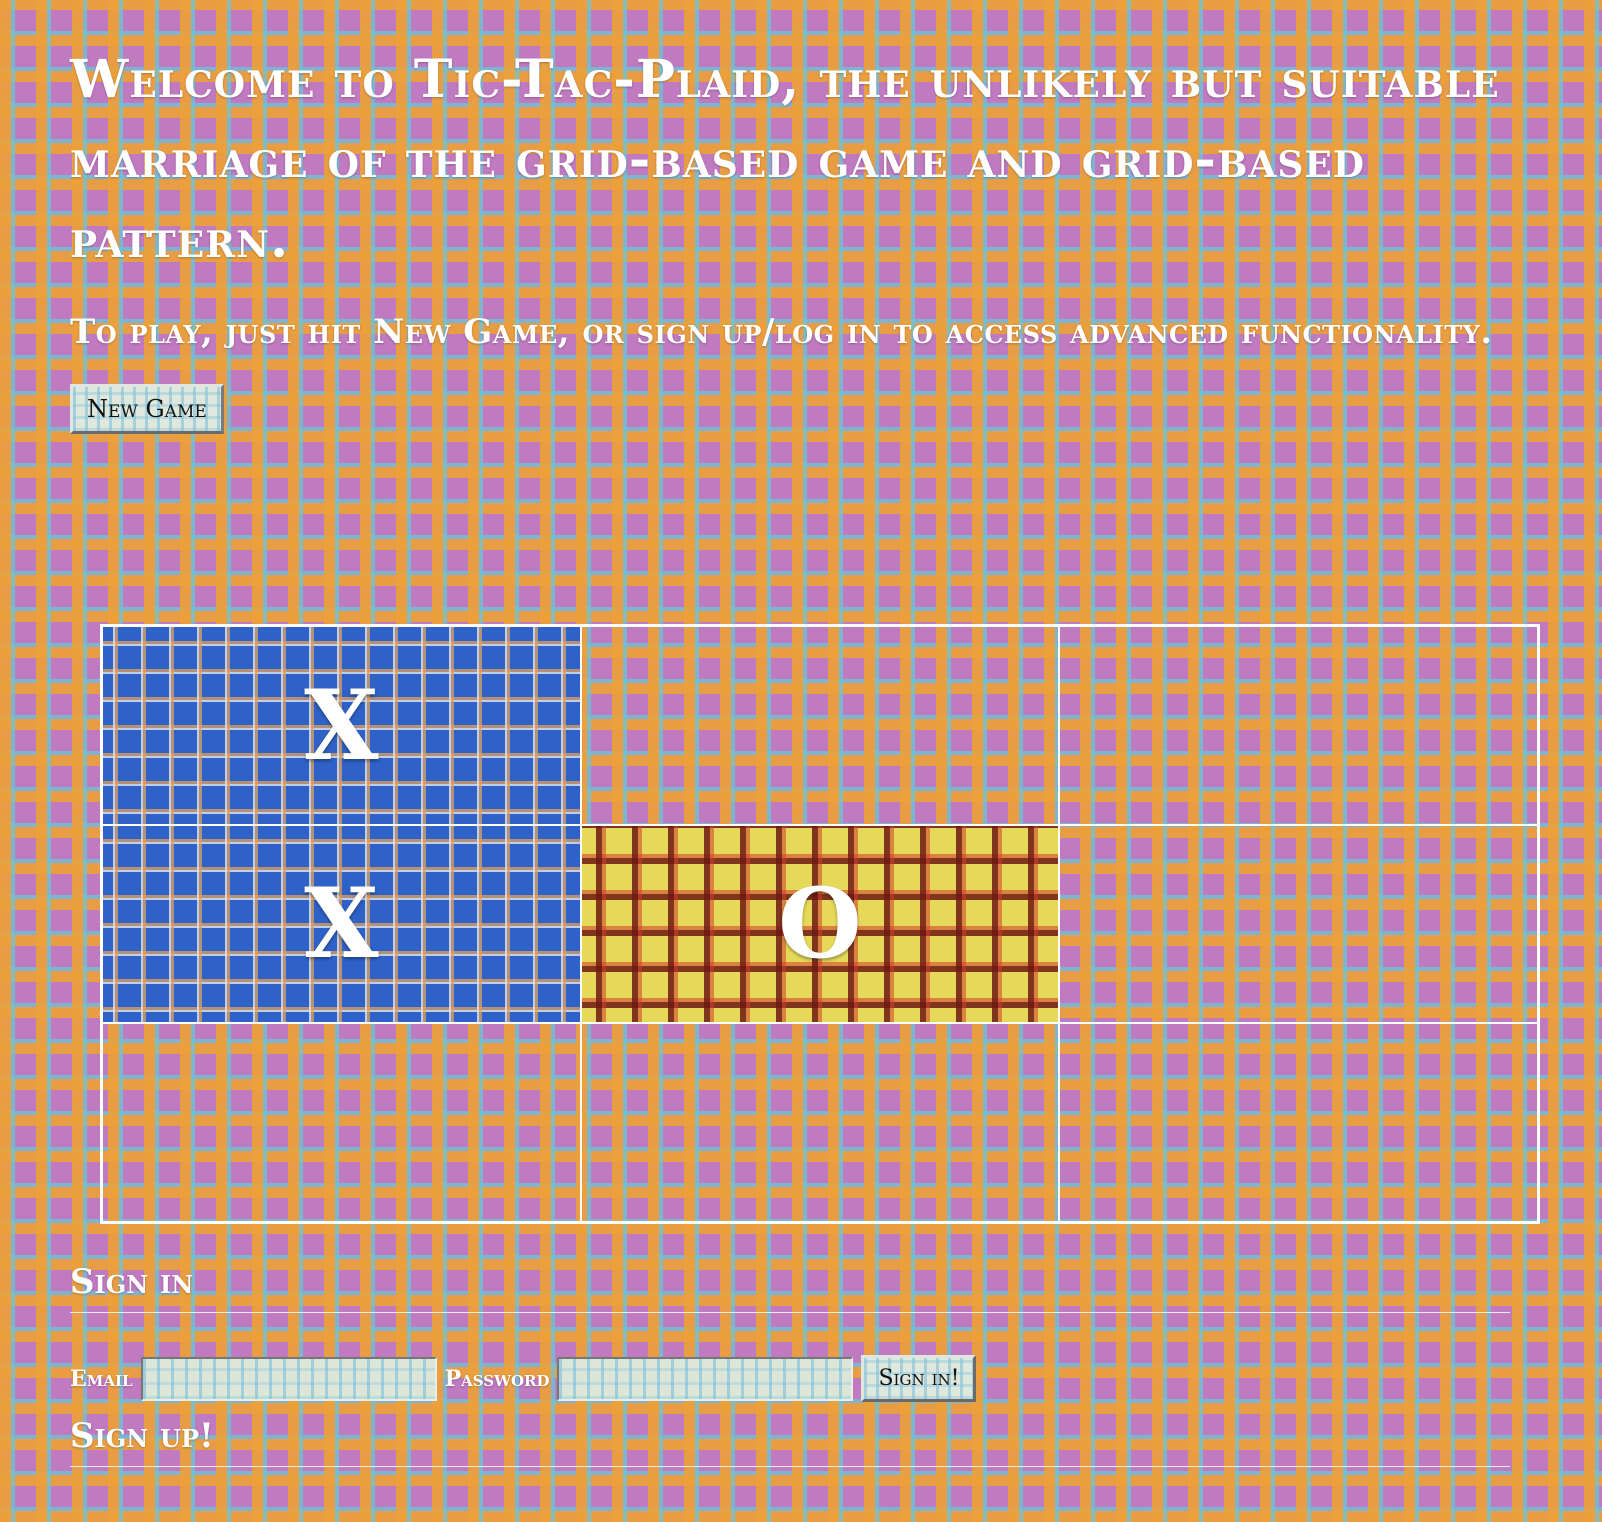 This screenshot has width=1602, height=1522. Describe the element at coordinates (101, 1378) in the screenshot. I see `email-label: Email` at that location.